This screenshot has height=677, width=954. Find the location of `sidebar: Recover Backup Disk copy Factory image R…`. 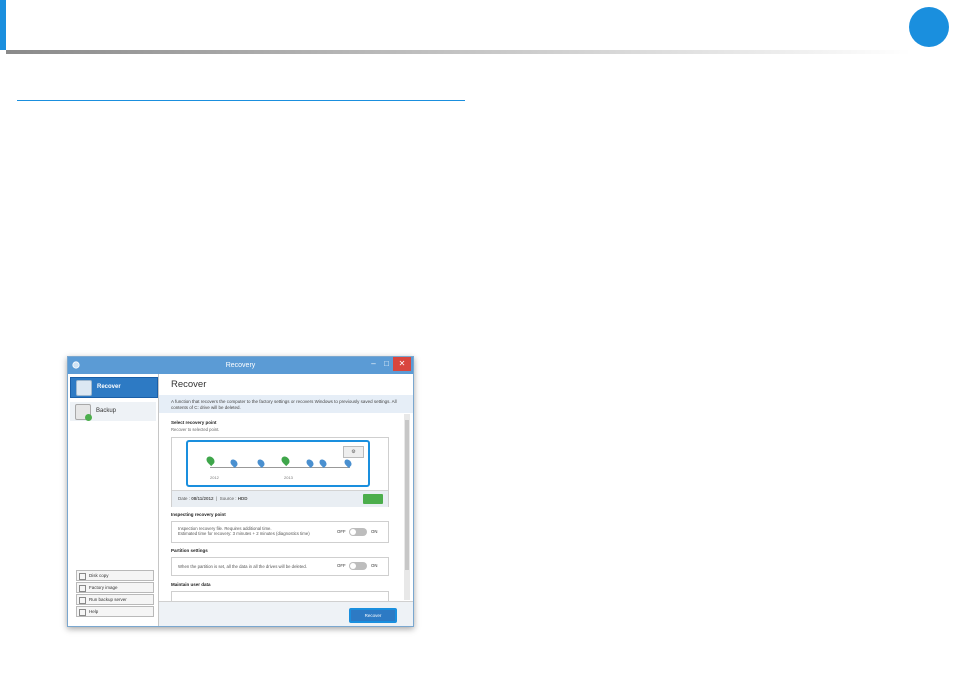

sidebar: Recover Backup Disk copy Factory image R… is located at coordinates (113, 500).